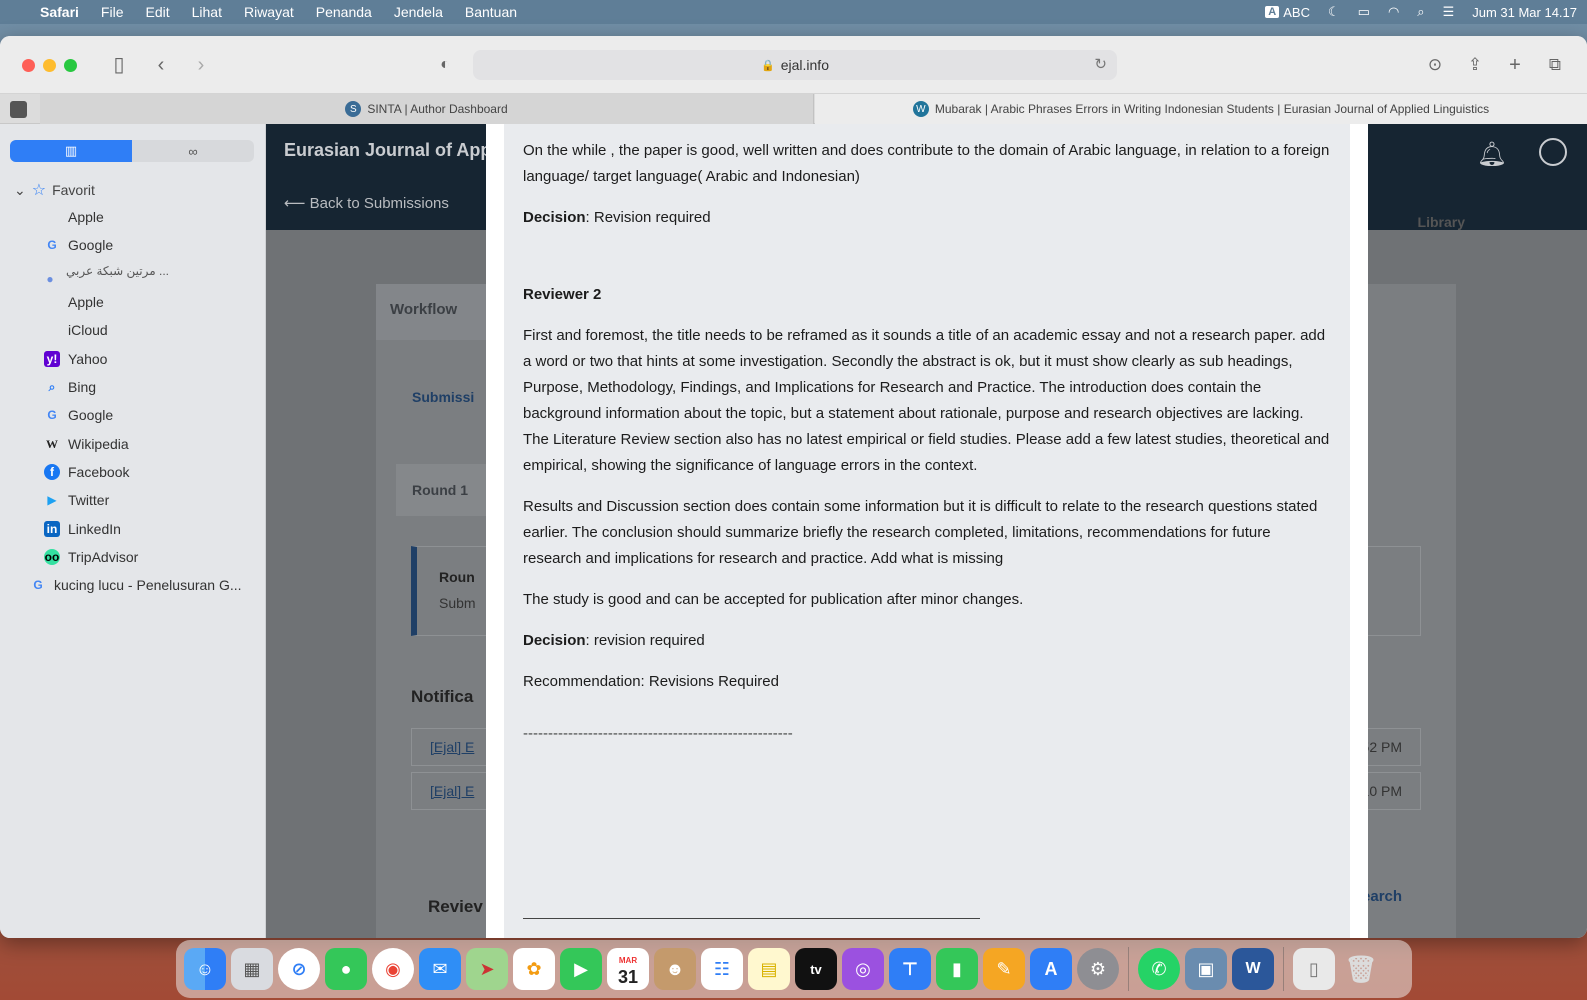  I want to click on google-icon: G, so click(52, 245).